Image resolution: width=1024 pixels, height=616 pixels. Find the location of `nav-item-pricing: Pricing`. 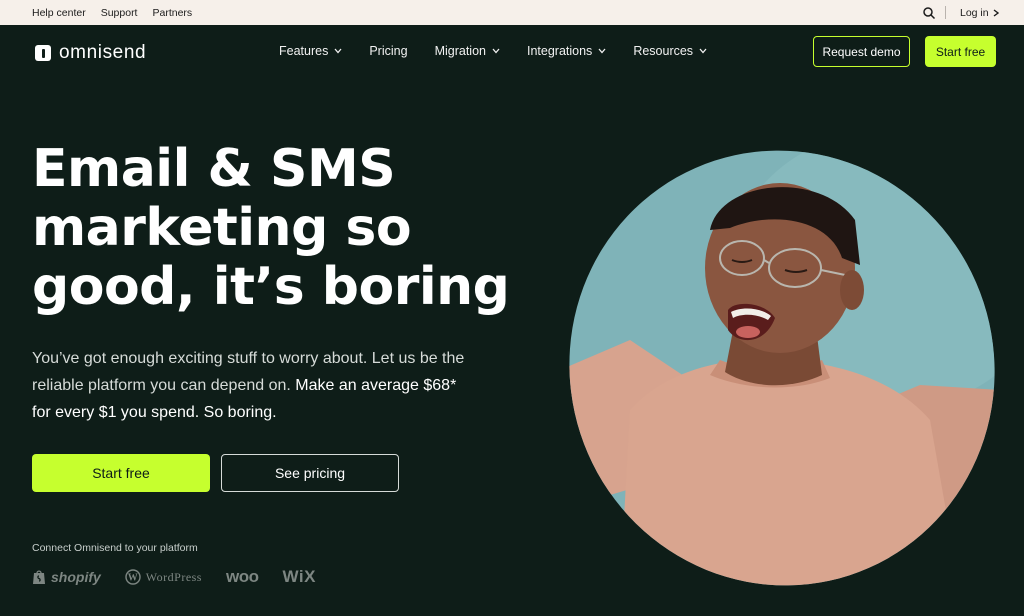

nav-item-pricing: Pricing is located at coordinates (388, 51).